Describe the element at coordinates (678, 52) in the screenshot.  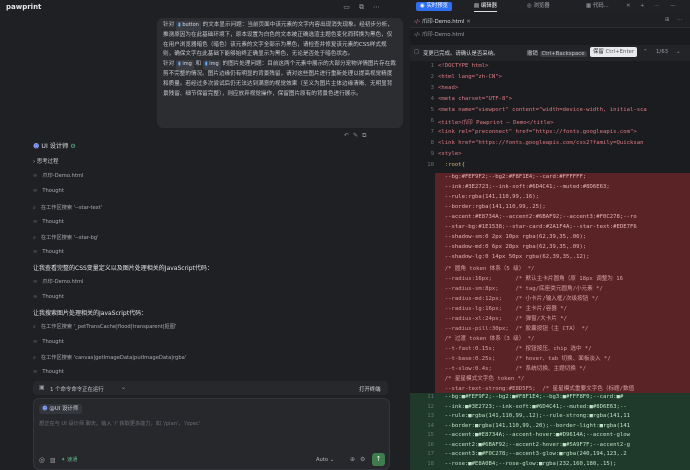
I see `next-change-icon: ⌄` at that location.